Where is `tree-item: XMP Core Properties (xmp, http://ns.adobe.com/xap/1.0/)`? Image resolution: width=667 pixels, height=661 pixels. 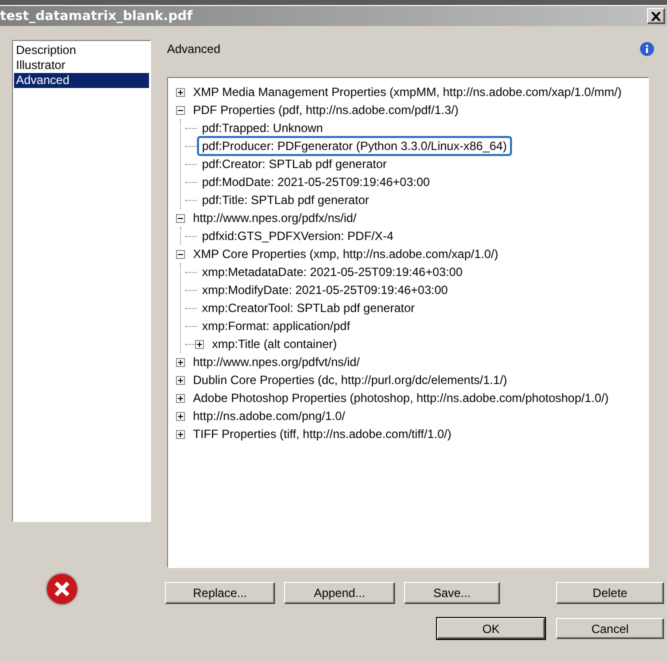 tree-item: XMP Core Properties (xmp, http://ns.adobe.com/xap/1.0/) is located at coordinates (346, 254).